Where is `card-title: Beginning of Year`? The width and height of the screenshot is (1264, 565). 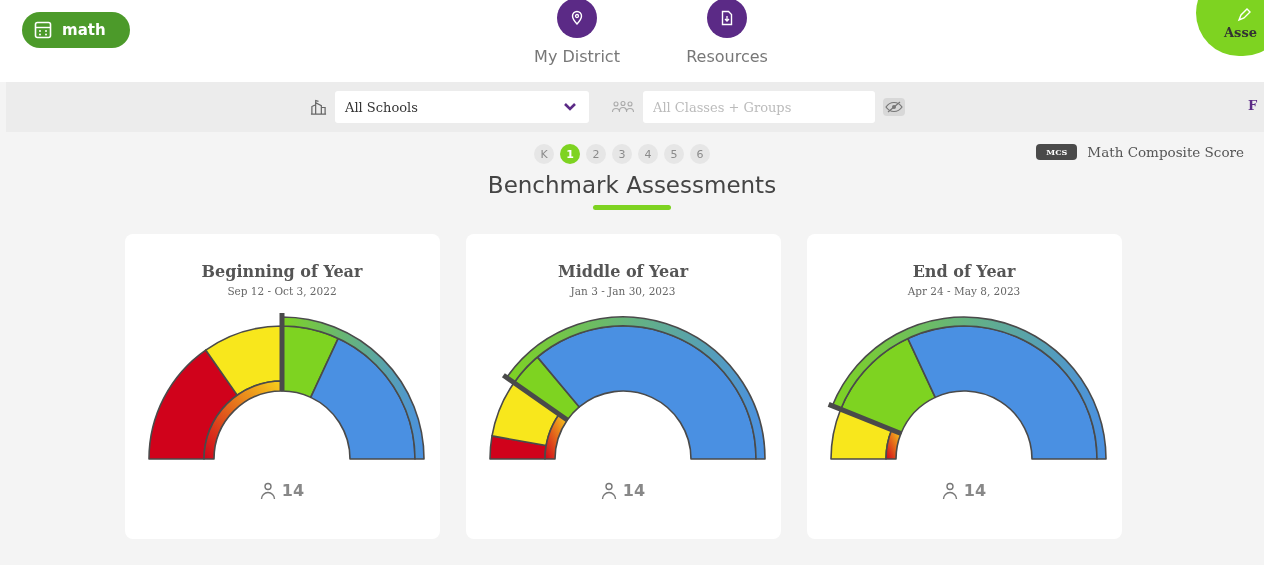 card-title: Beginning of Year is located at coordinates (282, 271).